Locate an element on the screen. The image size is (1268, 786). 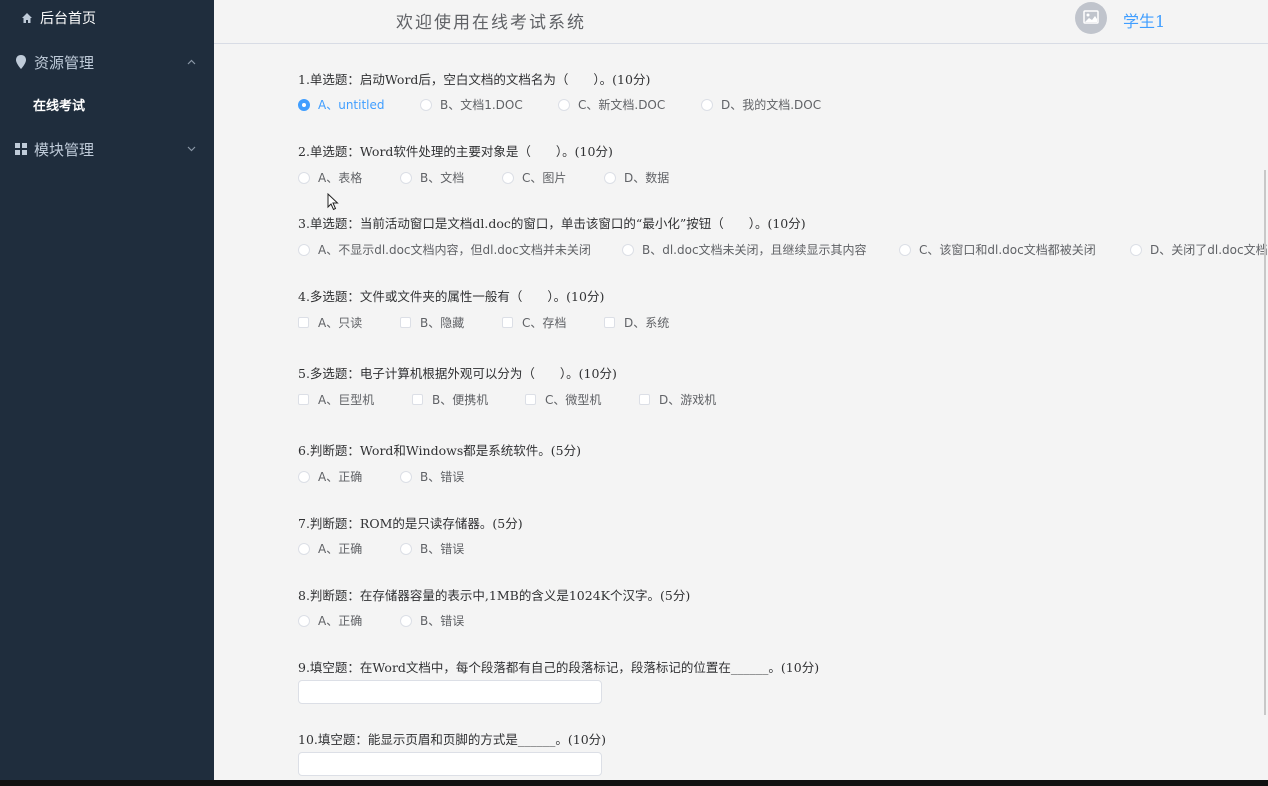
option-label: A、巨型机 is located at coordinates (346, 400).